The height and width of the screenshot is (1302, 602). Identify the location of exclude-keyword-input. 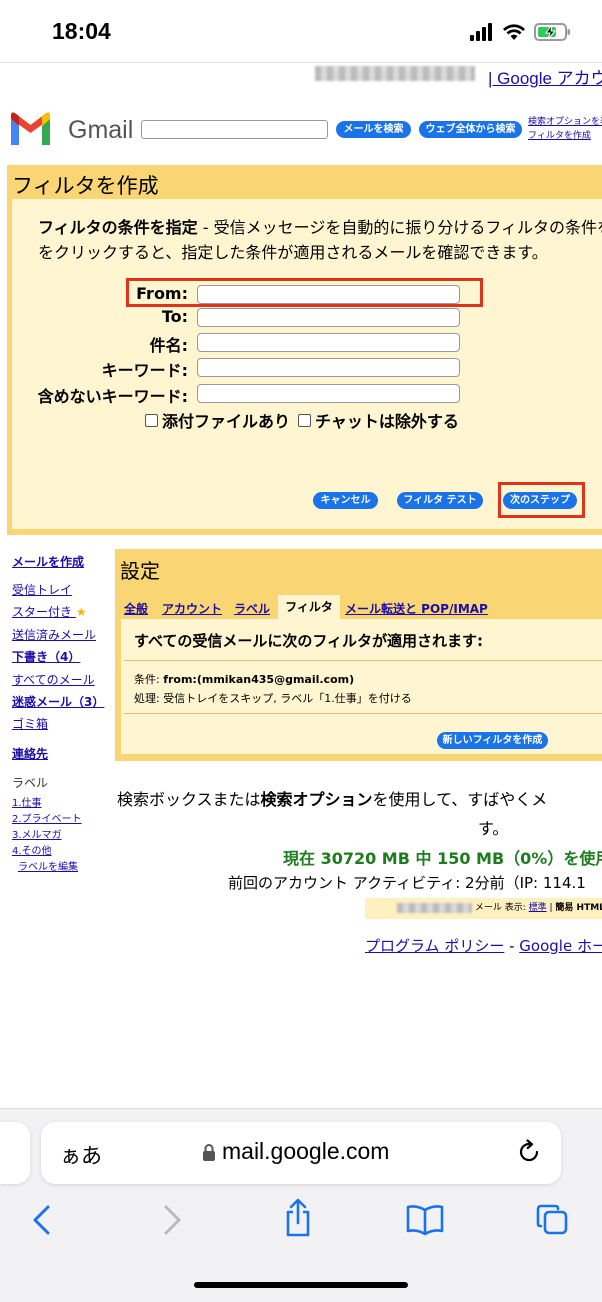
(328, 393).